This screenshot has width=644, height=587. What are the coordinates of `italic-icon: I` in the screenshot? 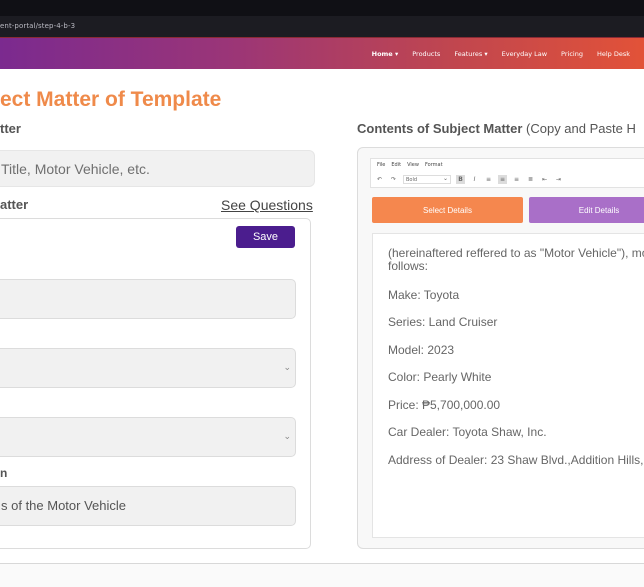 It's located at (474, 179).